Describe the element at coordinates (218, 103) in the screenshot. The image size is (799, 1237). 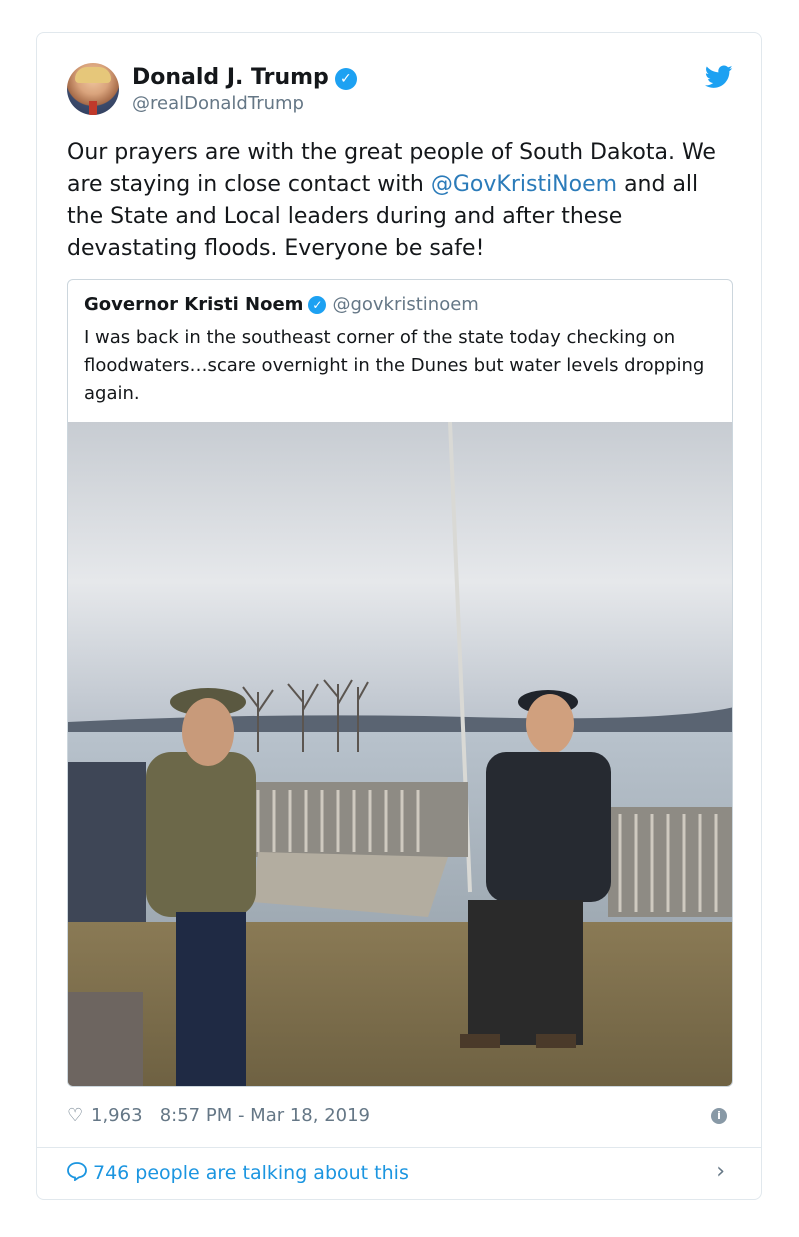
I see `author-handle: @realDonaldTrump` at that location.